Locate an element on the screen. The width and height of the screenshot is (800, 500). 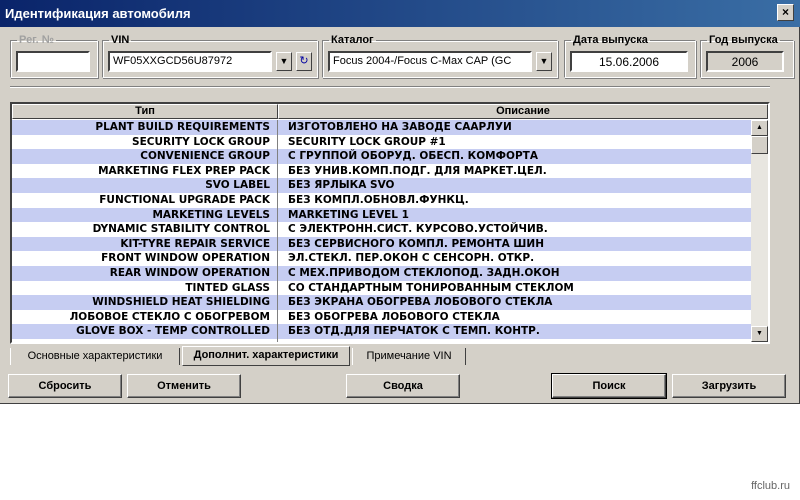
catalog-dropdown-button: ▼ is located at coordinates (544, 61).